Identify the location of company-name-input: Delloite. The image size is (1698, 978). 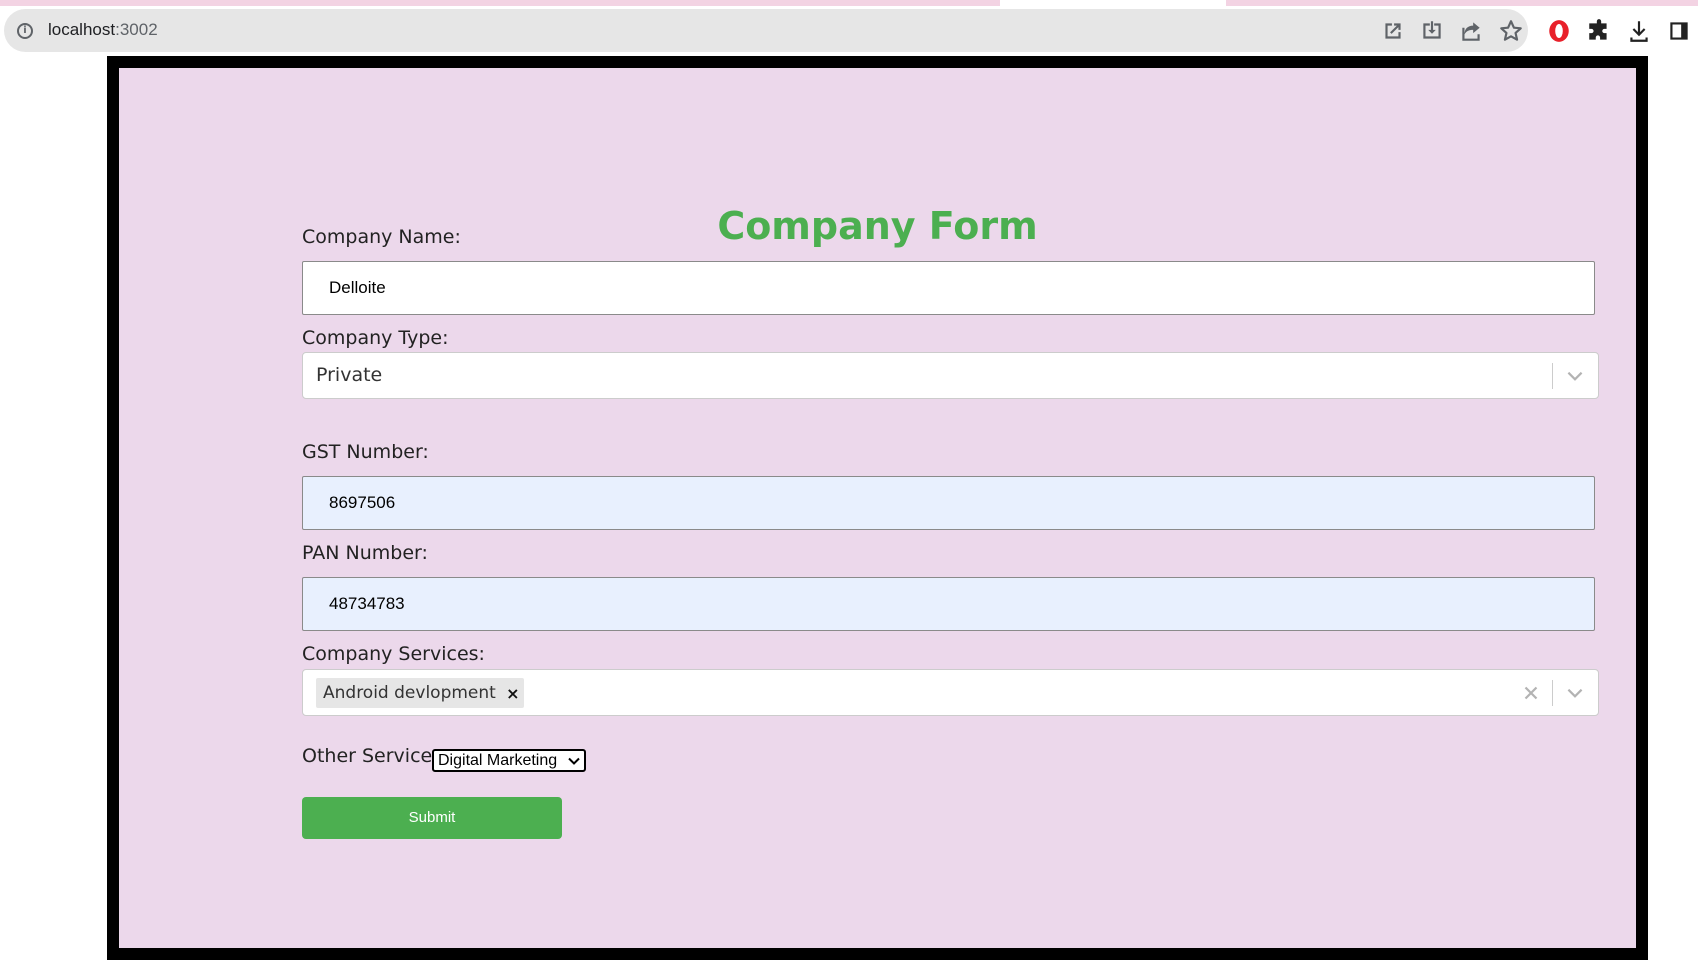
(948, 288).